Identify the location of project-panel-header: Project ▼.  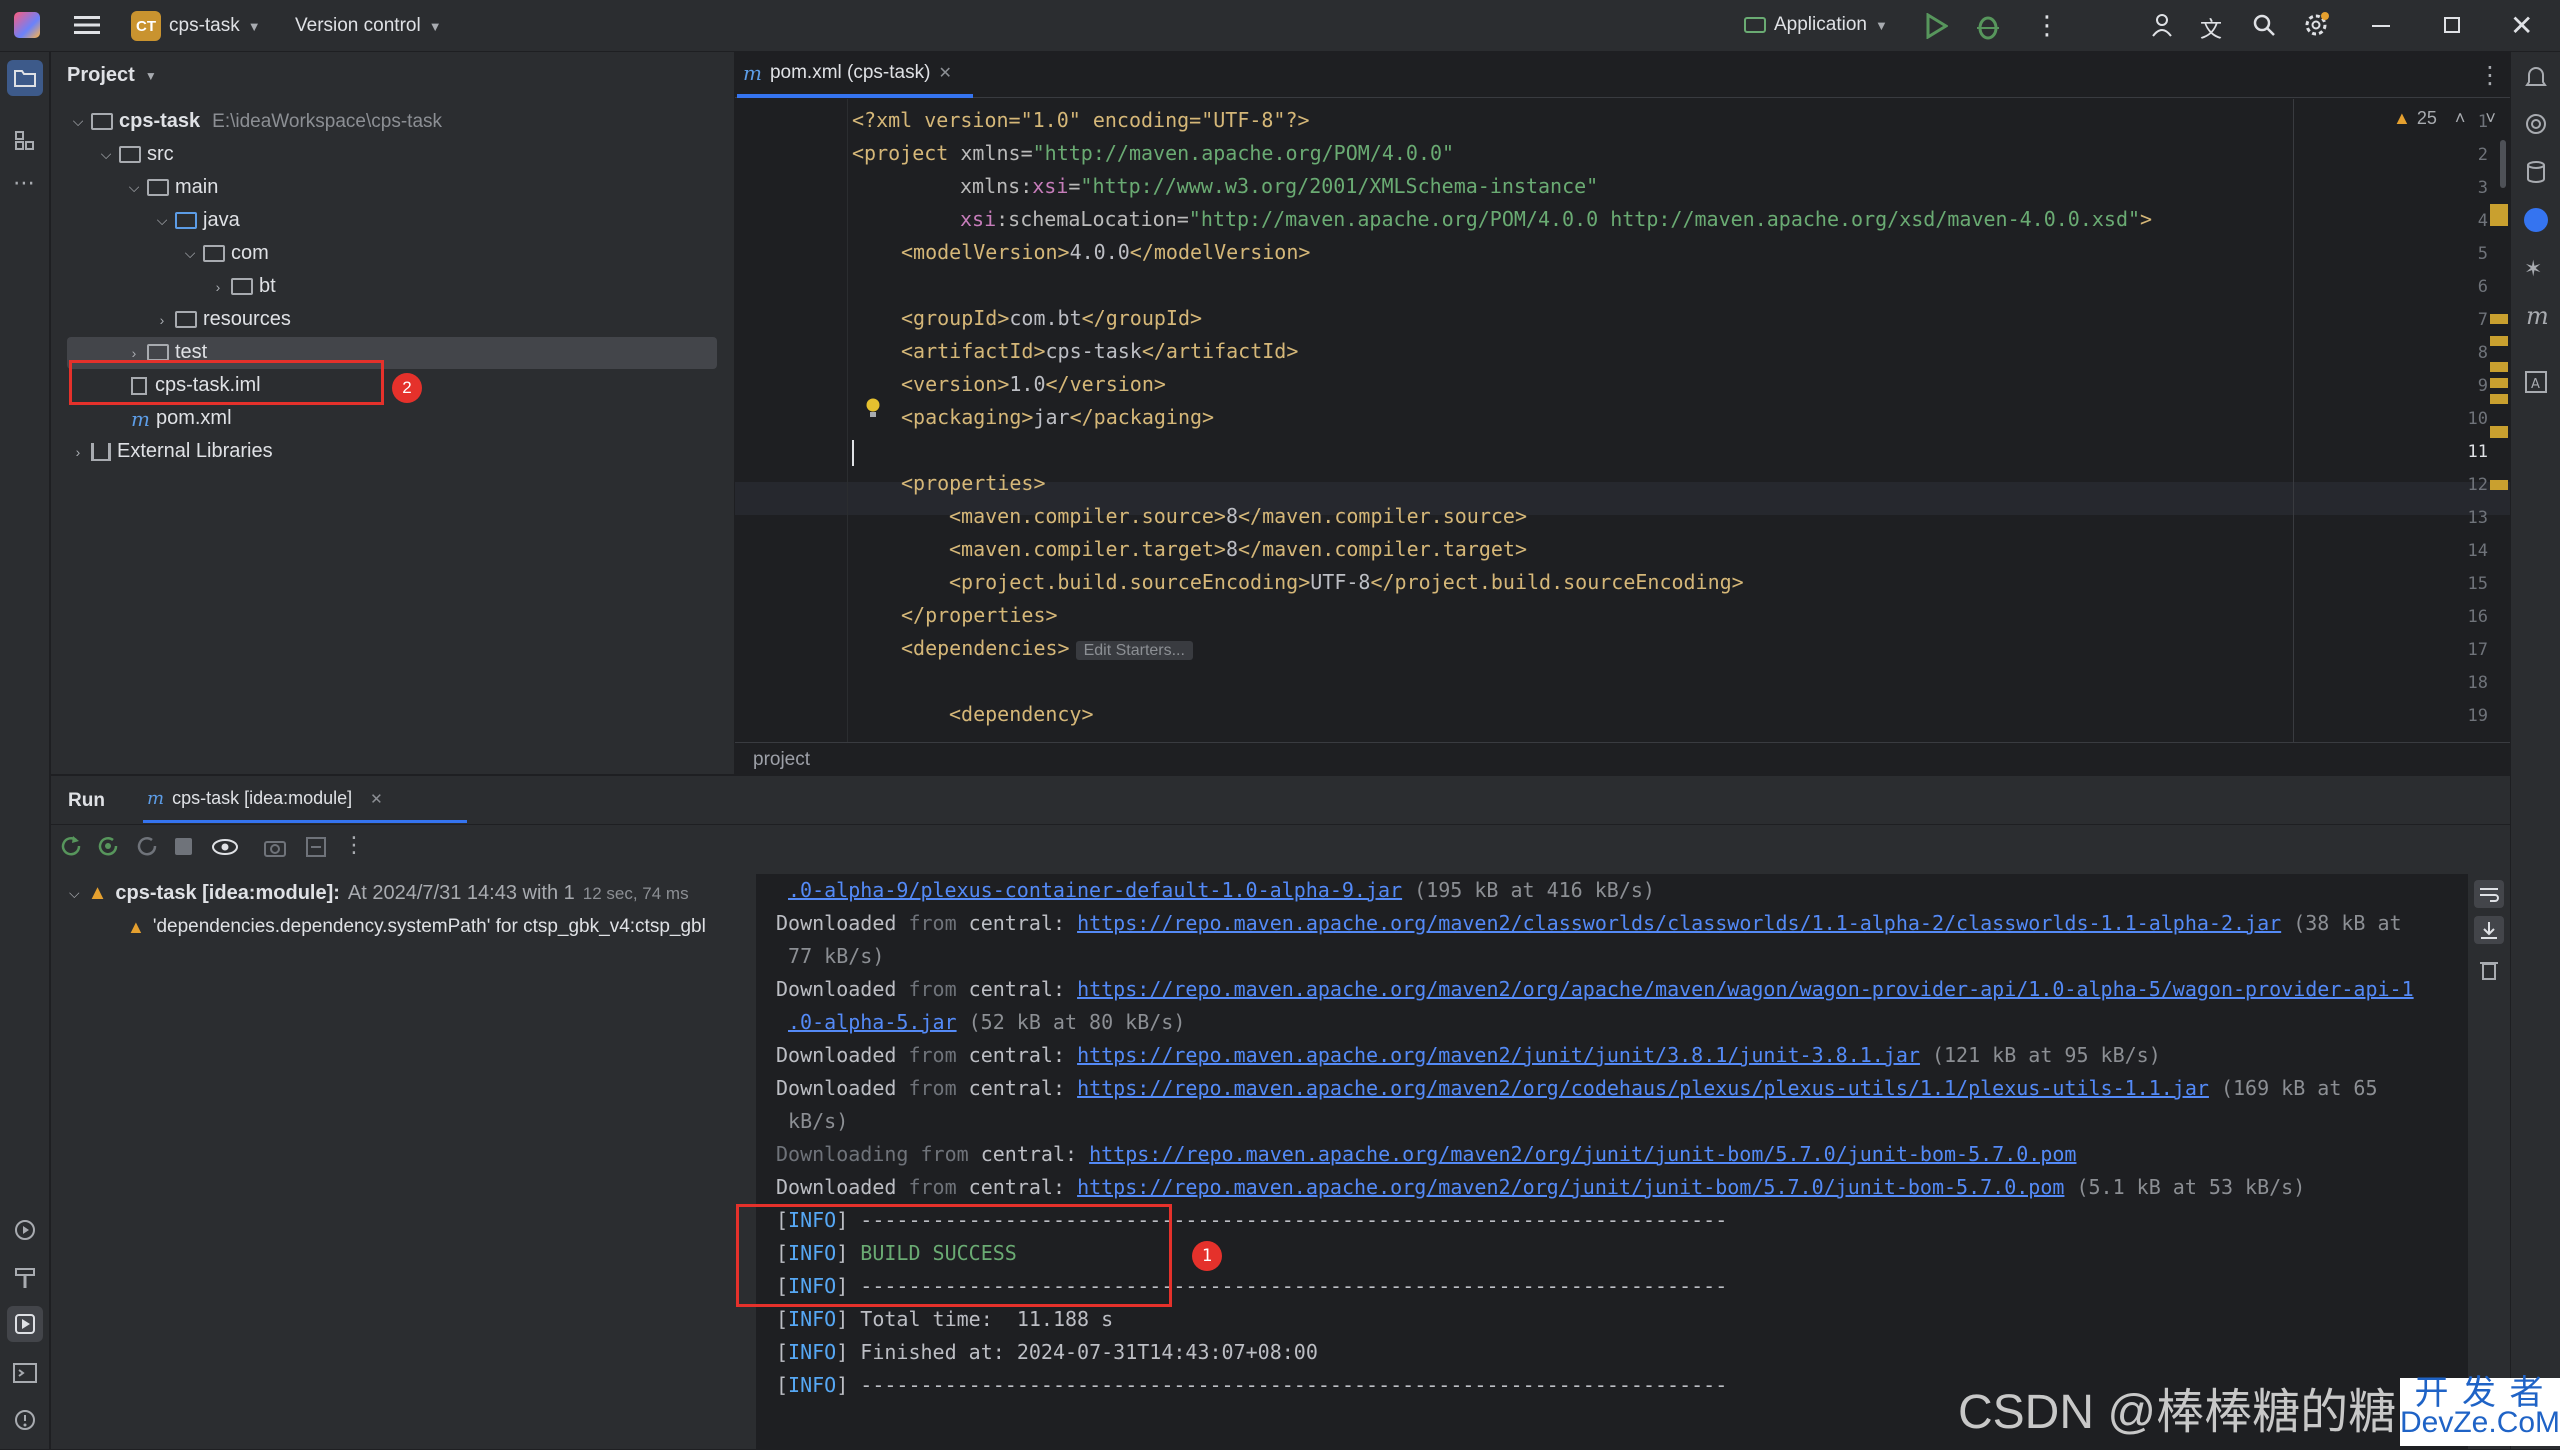
(112, 75).